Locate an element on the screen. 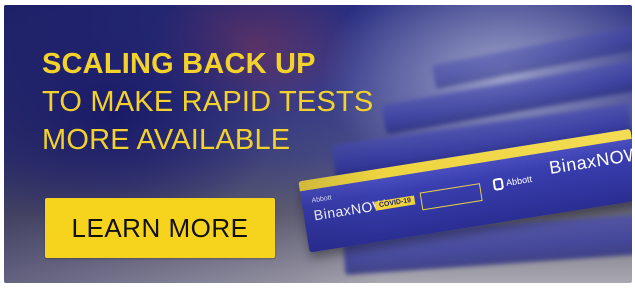 The image size is (635, 288). headline-line-2: TO MAKE RAPID TESTS is located at coordinates (208, 102).